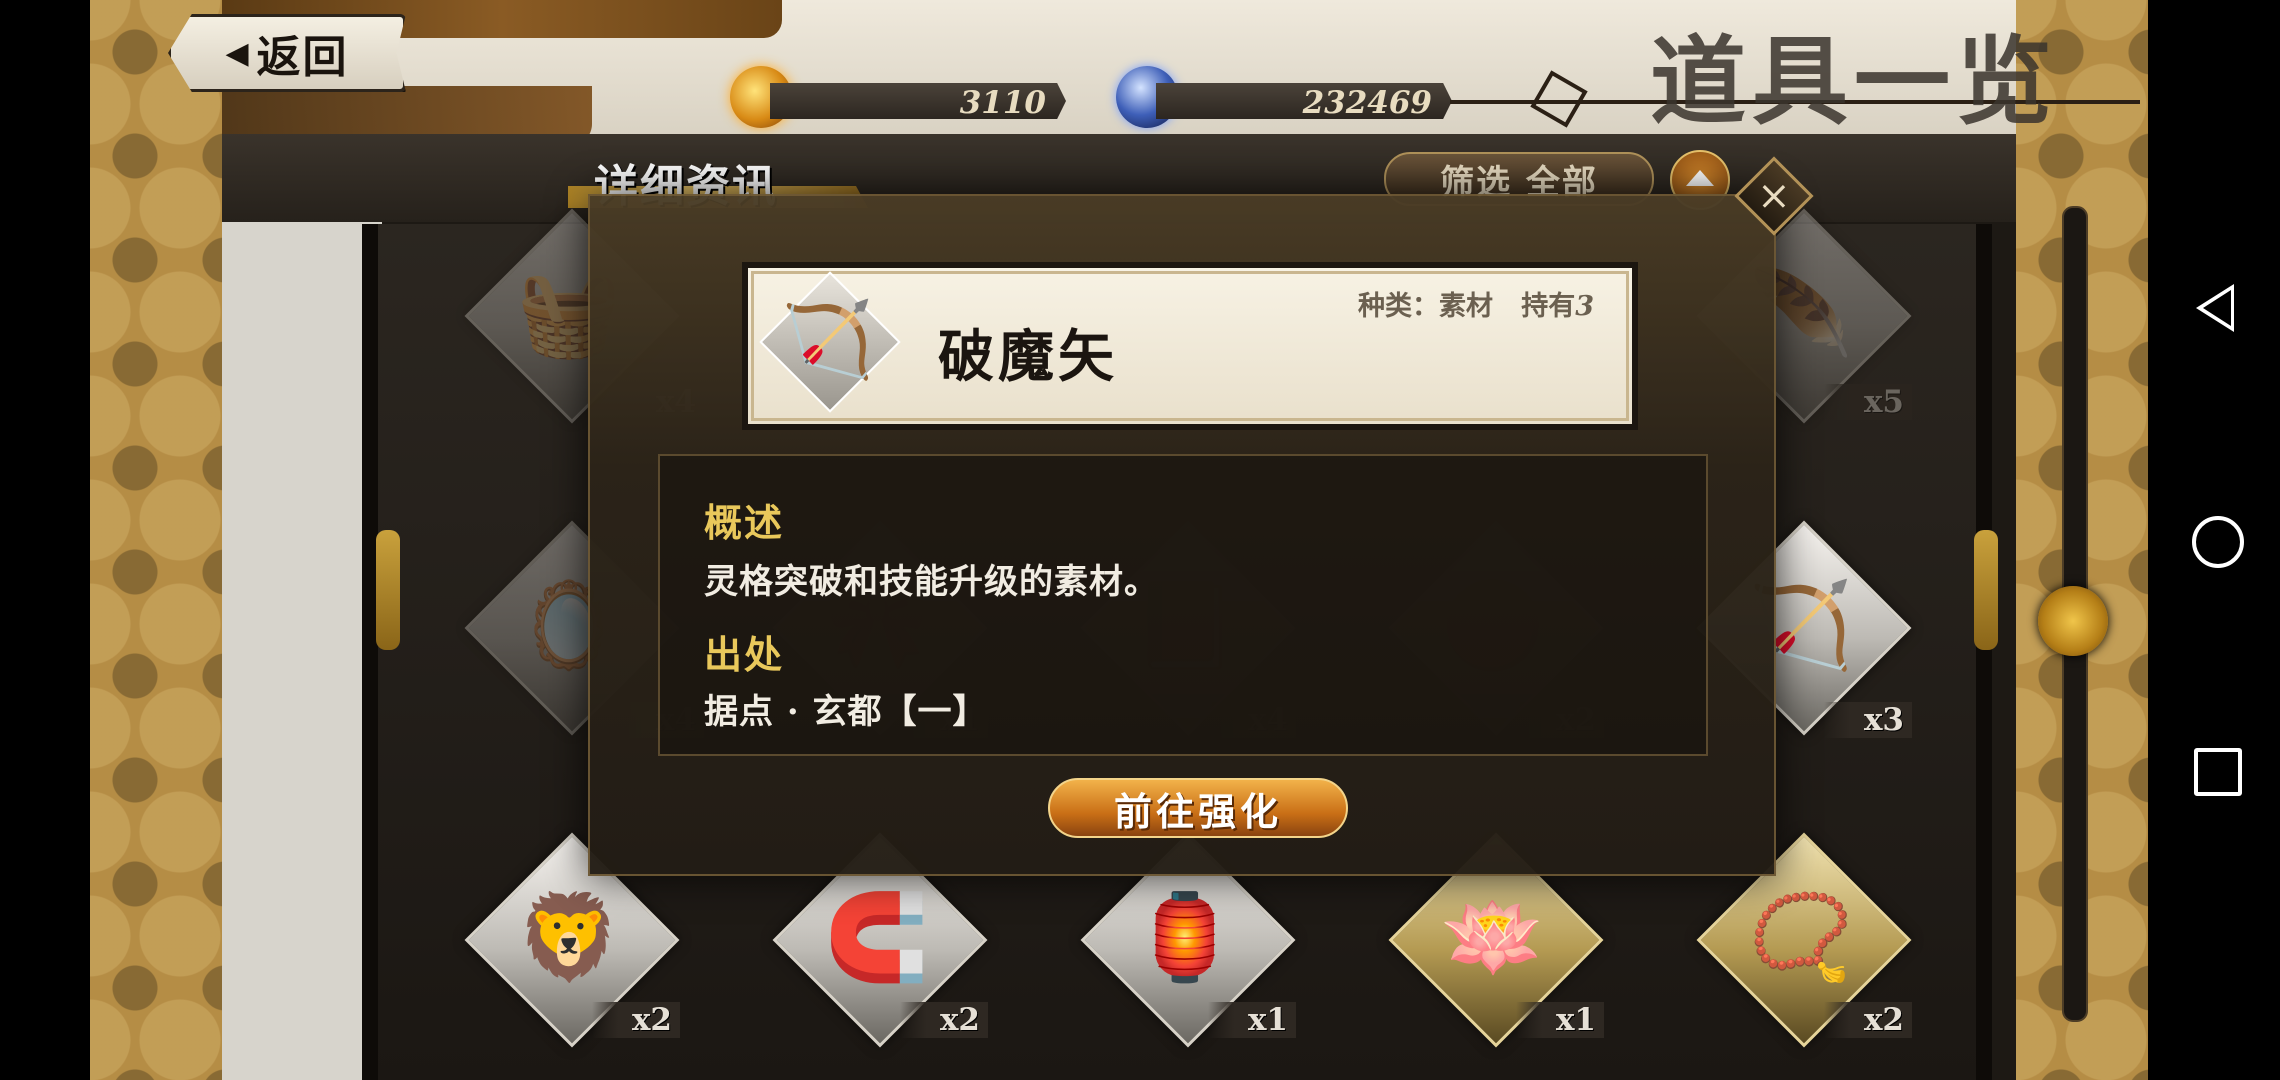  I want to click on screen-left-margin, so click(45, 540).